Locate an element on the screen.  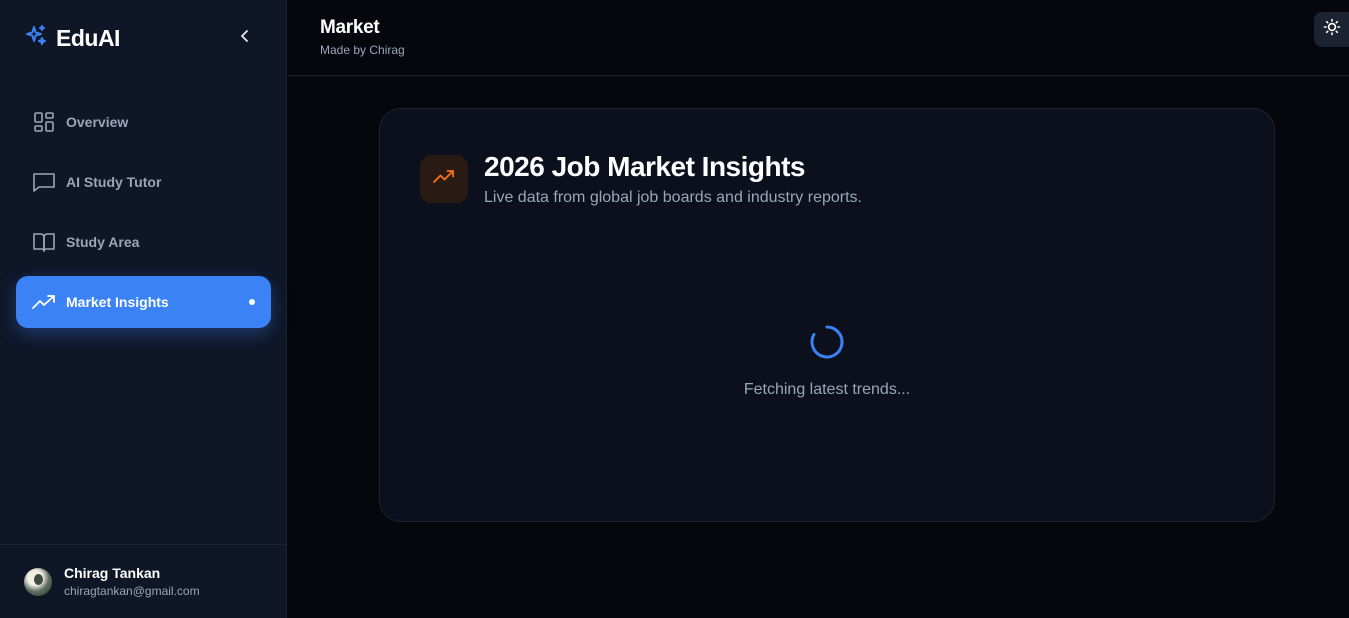
sidebar-item-label: Market Insights is located at coordinates (117, 302).